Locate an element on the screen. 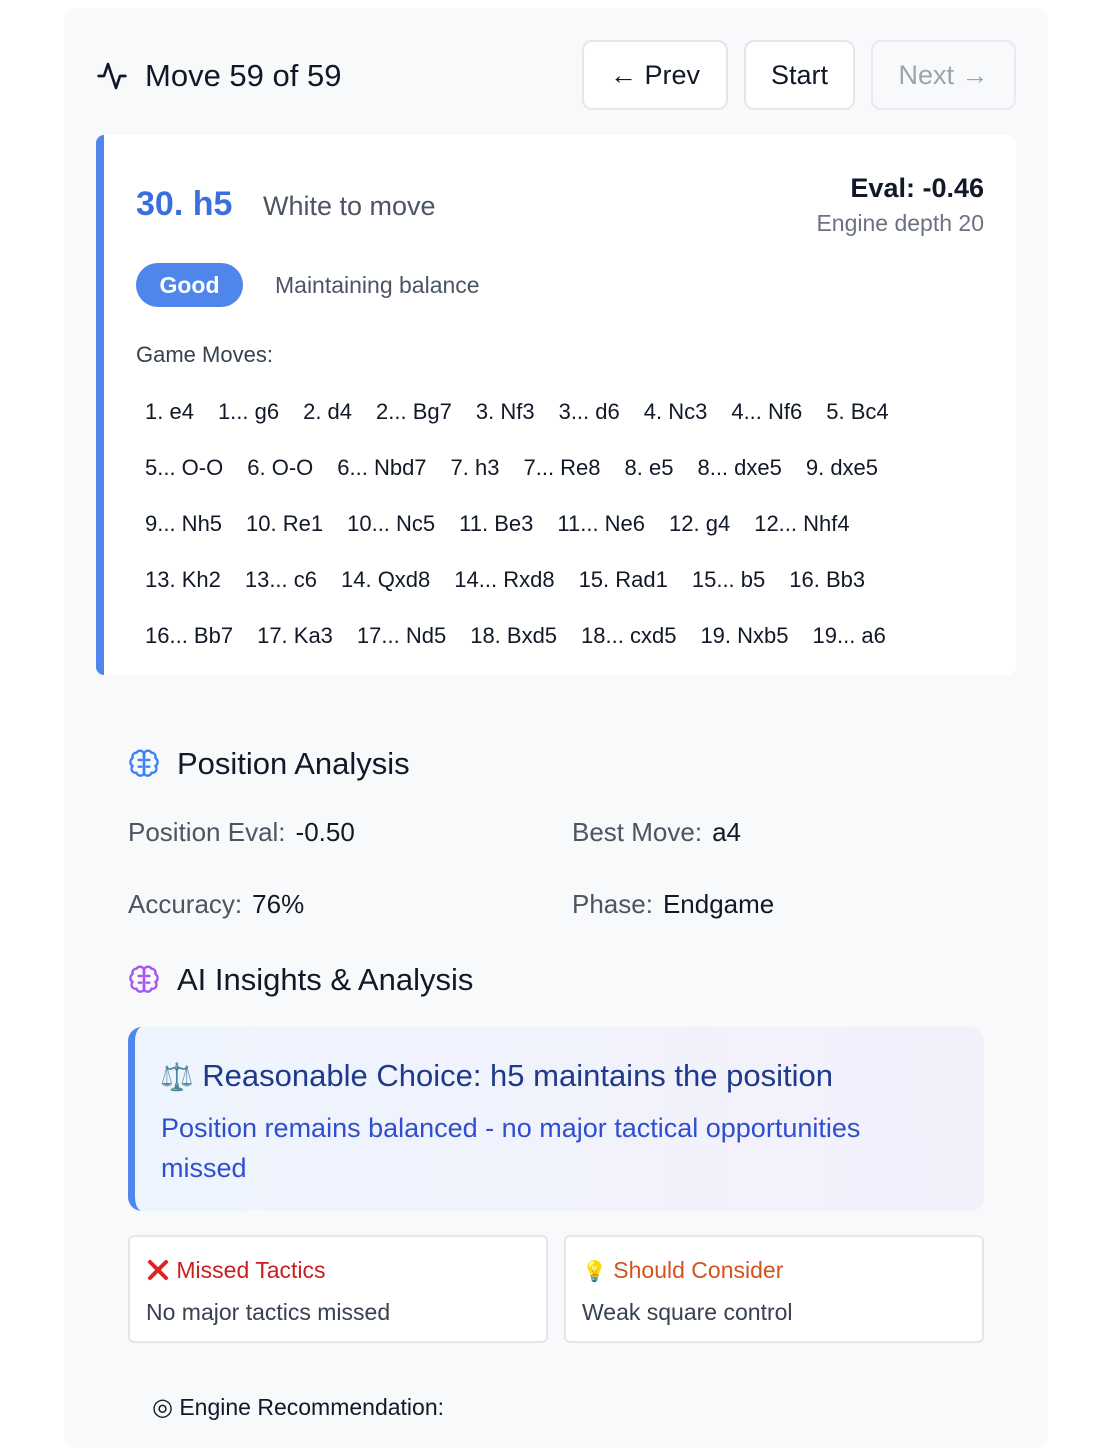  move-item: 13. Kh2 is located at coordinates (183, 580).